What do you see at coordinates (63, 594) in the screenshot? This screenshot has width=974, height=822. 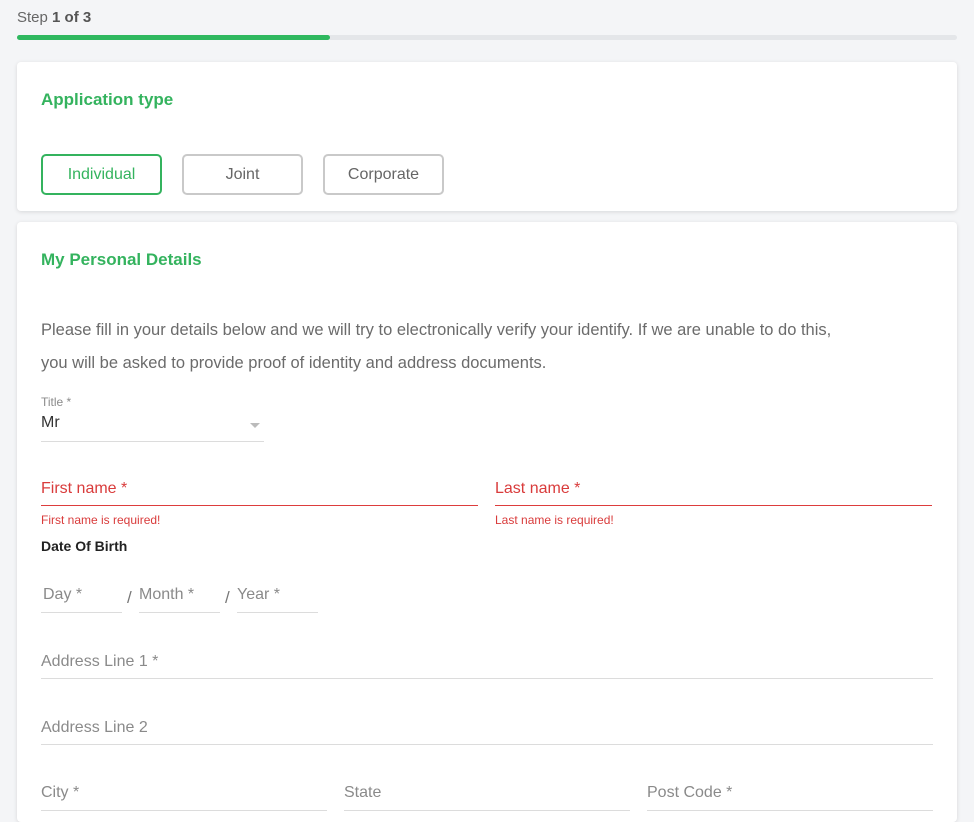 I see `dob-day-placeholder: Day *` at bounding box center [63, 594].